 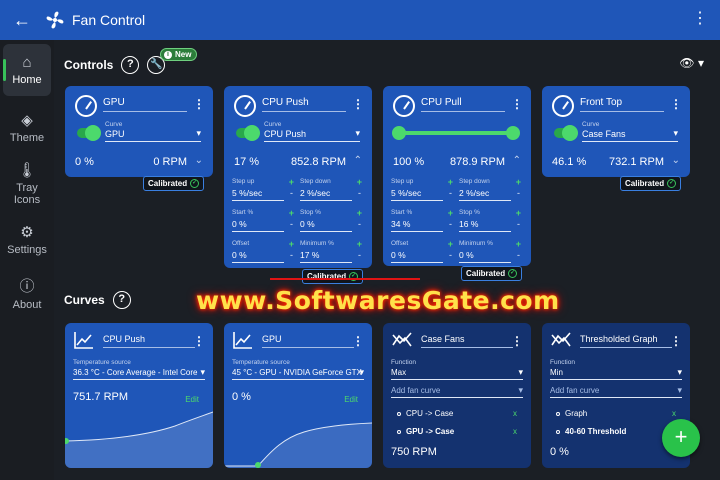 What do you see at coordinates (242, 340) in the screenshot?
I see `graph-curve-icon` at bounding box center [242, 340].